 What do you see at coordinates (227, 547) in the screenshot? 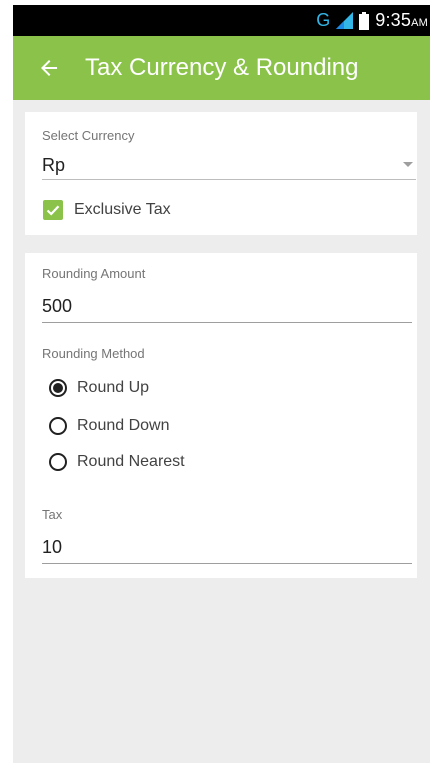
I see `tax-input: 10` at bounding box center [227, 547].